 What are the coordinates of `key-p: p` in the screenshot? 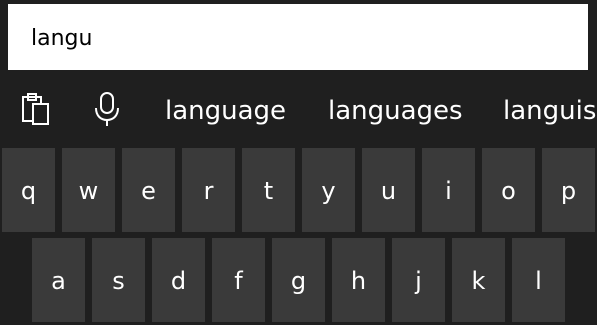 It's located at (568, 190).